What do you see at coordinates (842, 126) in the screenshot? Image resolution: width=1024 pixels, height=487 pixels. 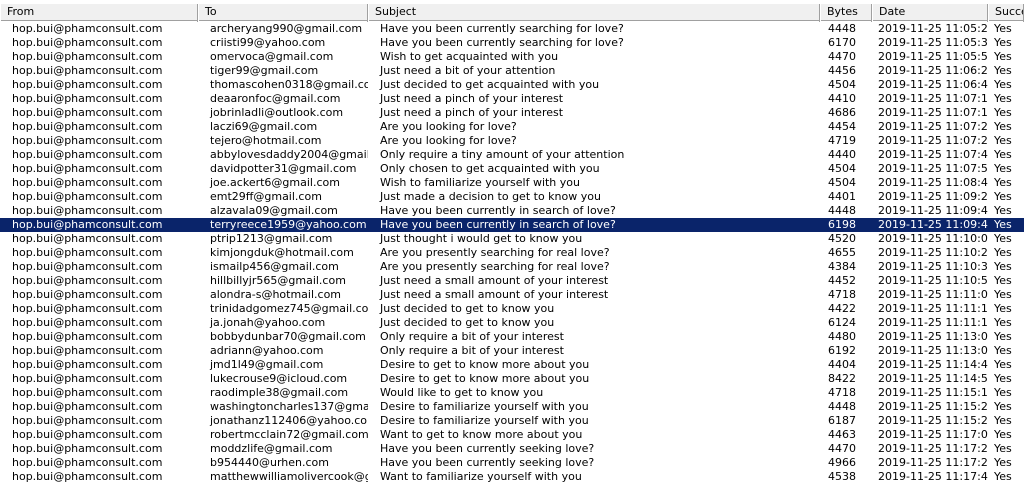 I see `cell-bytes: 4454` at bounding box center [842, 126].